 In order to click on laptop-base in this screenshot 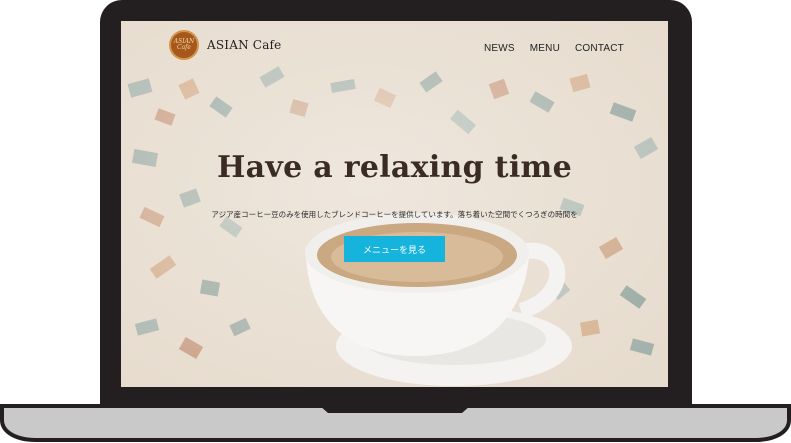, I will do `click(395, 423)`.